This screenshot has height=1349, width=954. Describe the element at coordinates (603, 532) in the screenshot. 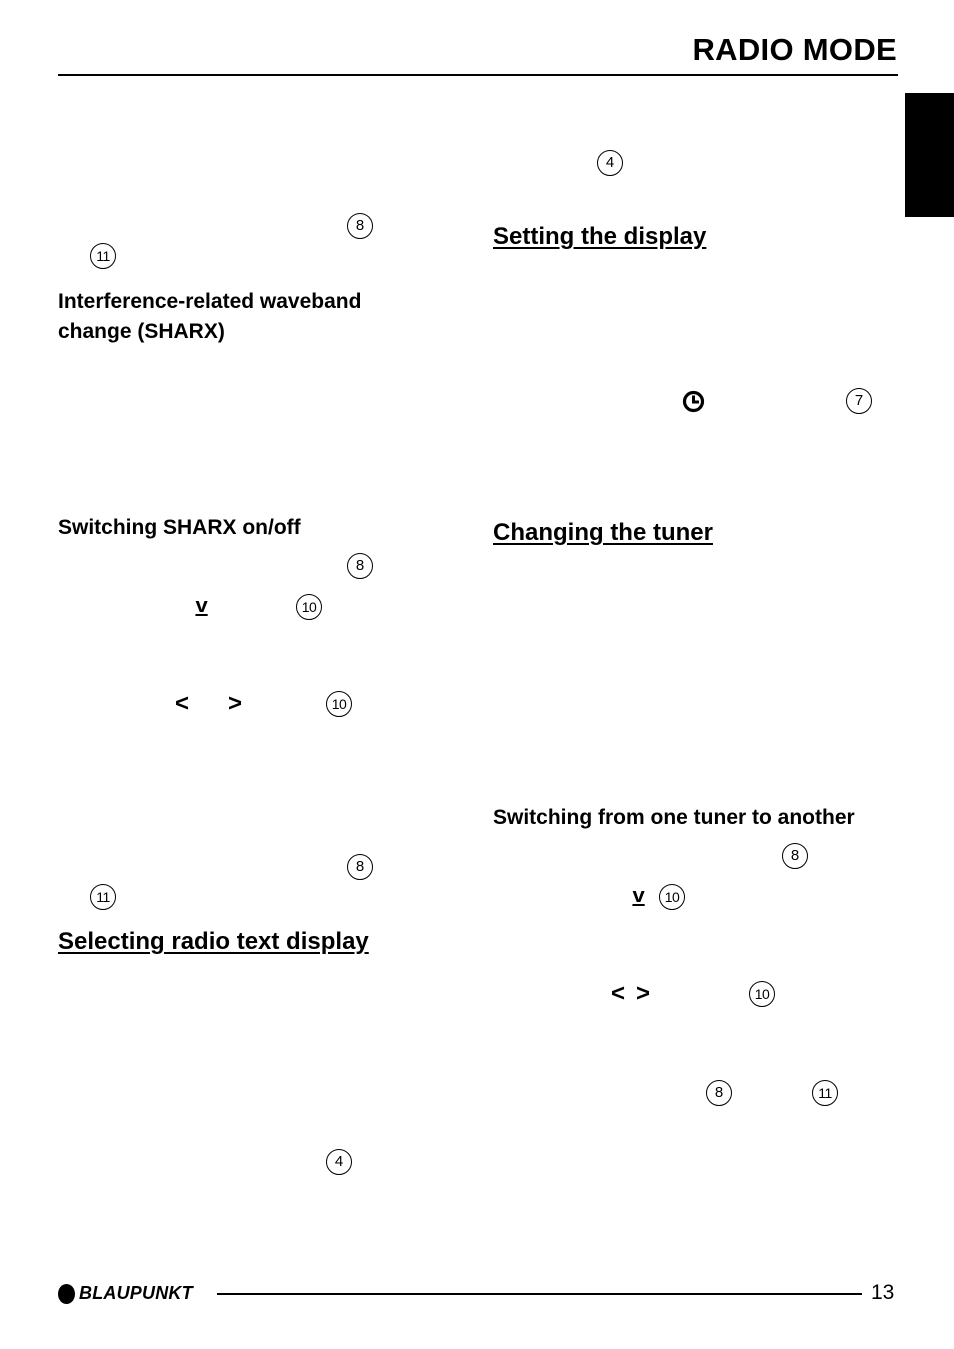

I see `heading-changing-tuner: Changing the tuner` at that location.